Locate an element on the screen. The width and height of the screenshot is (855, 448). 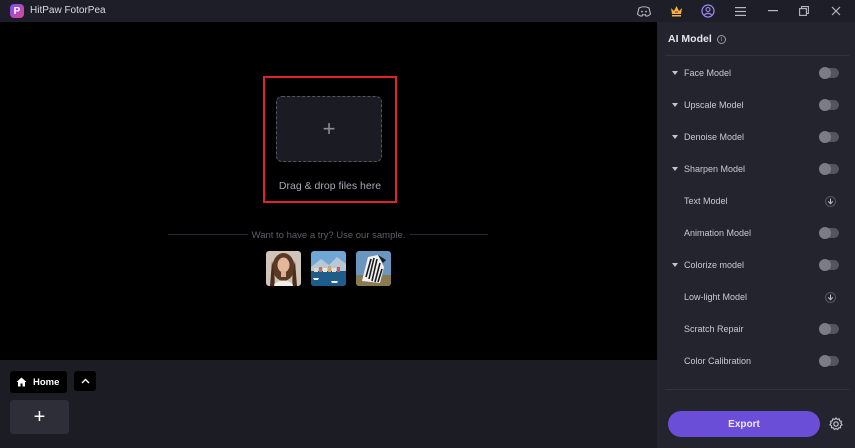
plus-icon: + is located at coordinates (39, 416).